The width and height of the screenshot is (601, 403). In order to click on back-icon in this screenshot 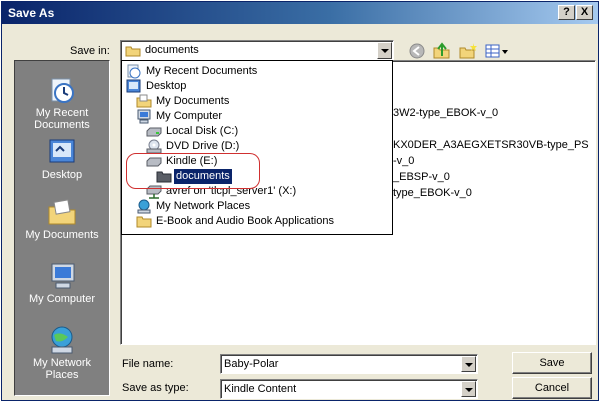, I will do `click(418, 51)`.